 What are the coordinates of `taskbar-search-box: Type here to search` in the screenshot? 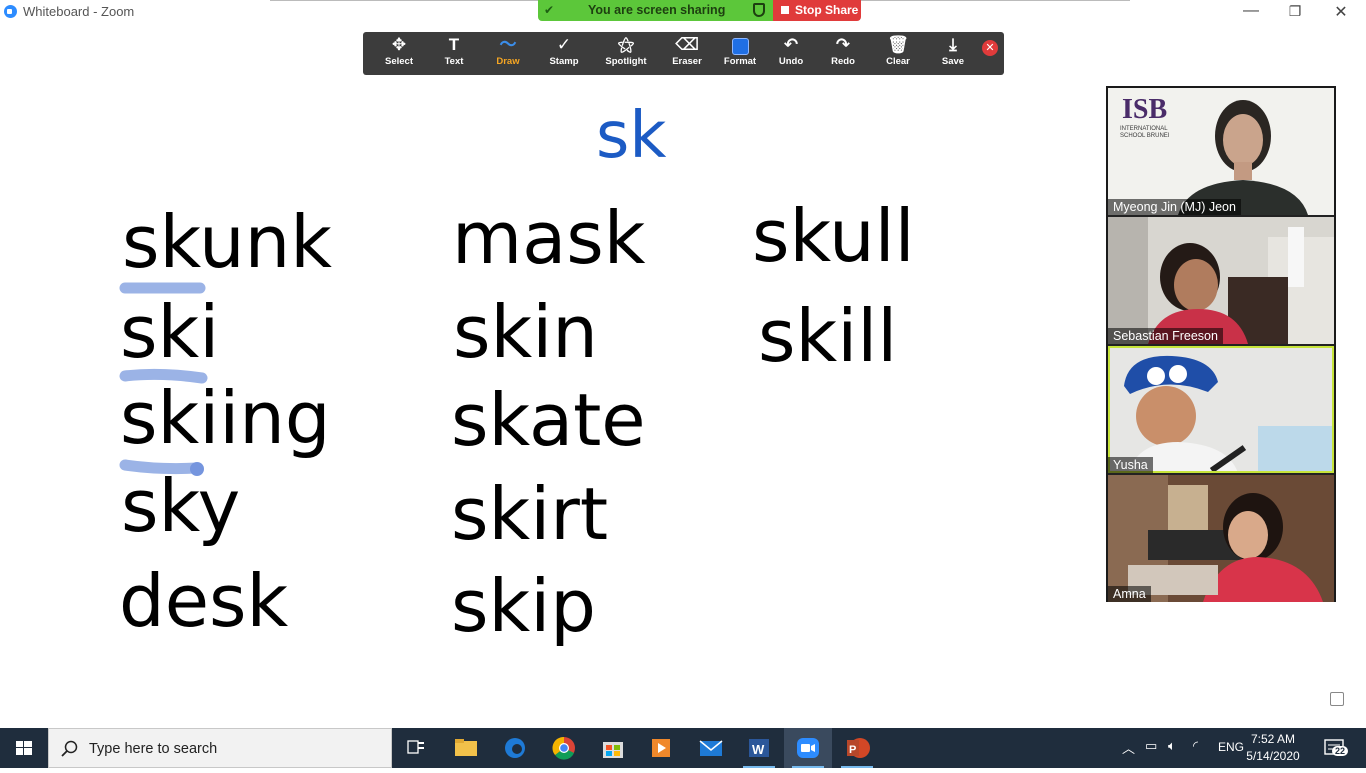 It's located at (220, 748).